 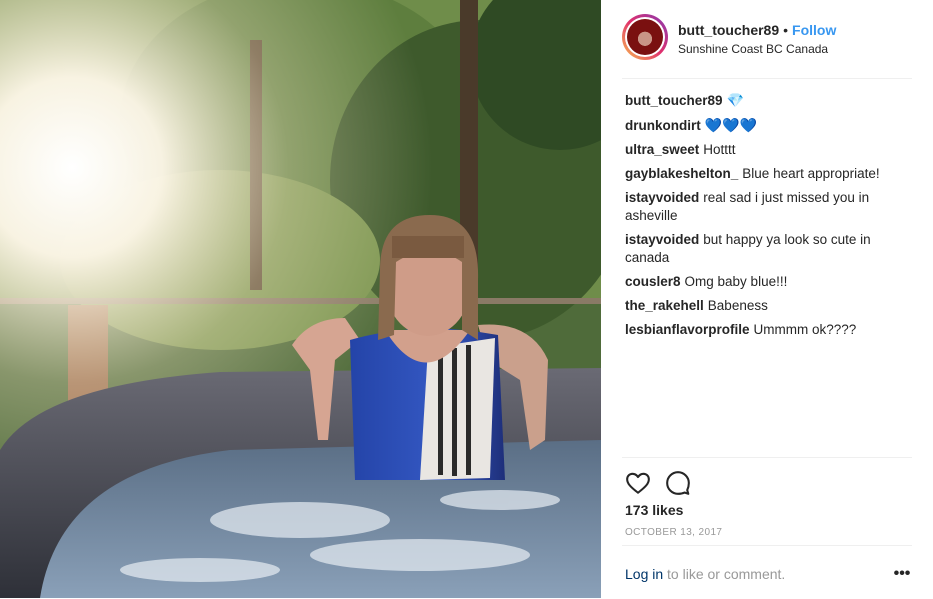 What do you see at coordinates (735, 100) in the screenshot?
I see `comment-emoji: 💎` at bounding box center [735, 100].